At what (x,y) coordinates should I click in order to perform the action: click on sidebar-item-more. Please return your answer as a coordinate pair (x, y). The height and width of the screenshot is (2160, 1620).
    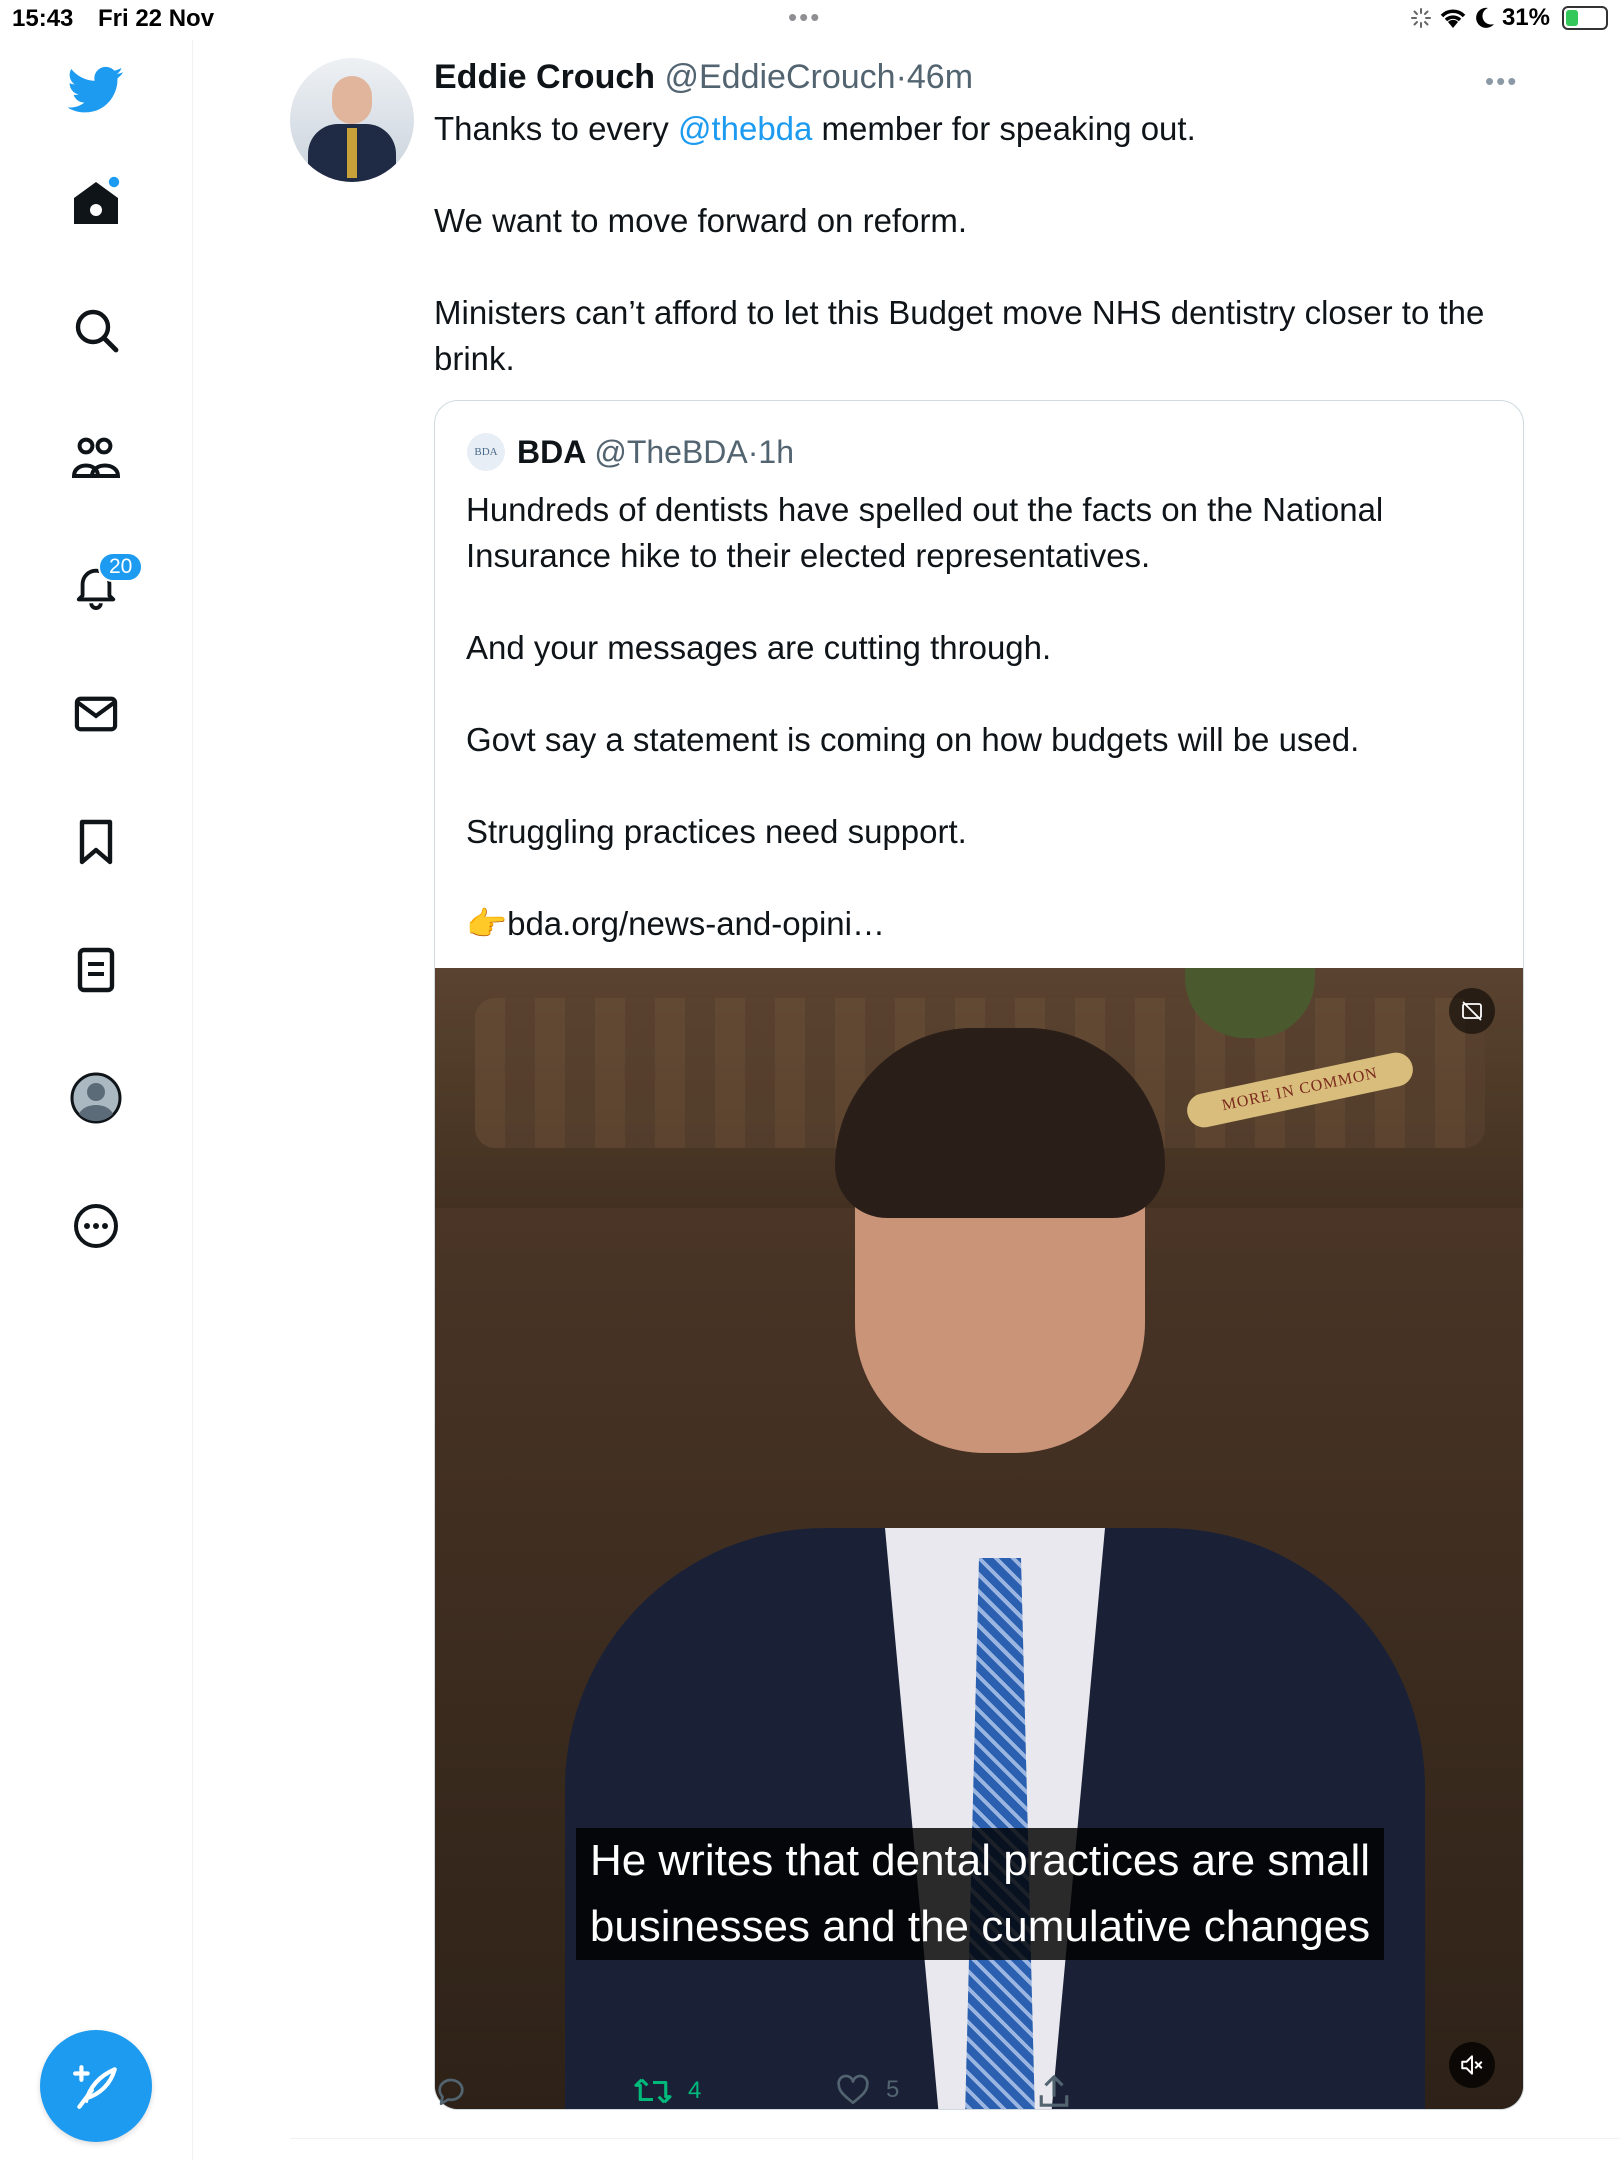
    Looking at the image, I should click on (96, 1226).